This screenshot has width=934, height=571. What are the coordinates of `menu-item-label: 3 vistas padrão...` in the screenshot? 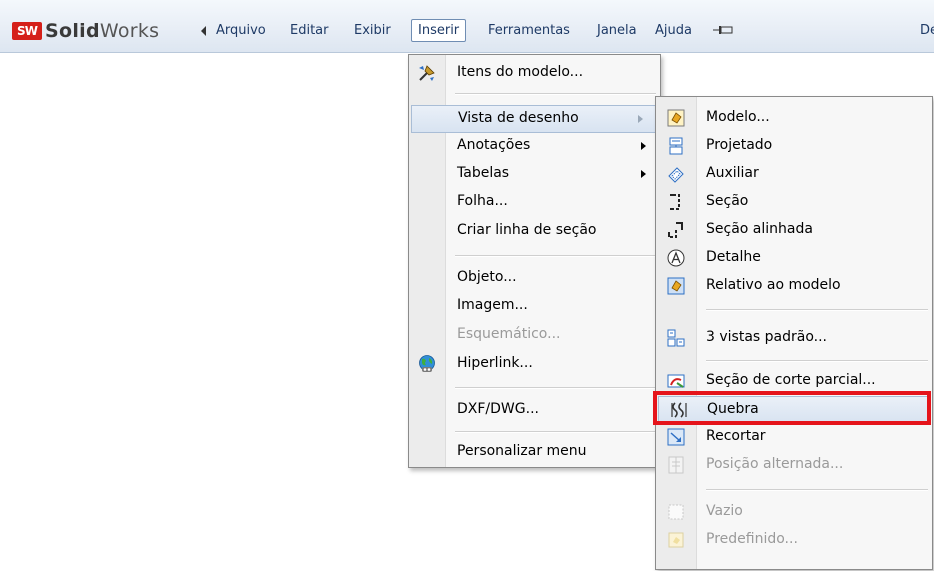 It's located at (766, 337).